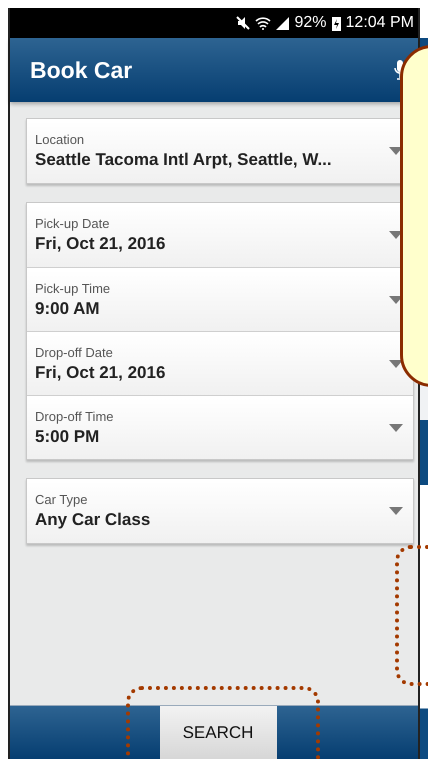 The height and width of the screenshot is (759, 428). I want to click on field-value: 9:00 AM, so click(68, 308).